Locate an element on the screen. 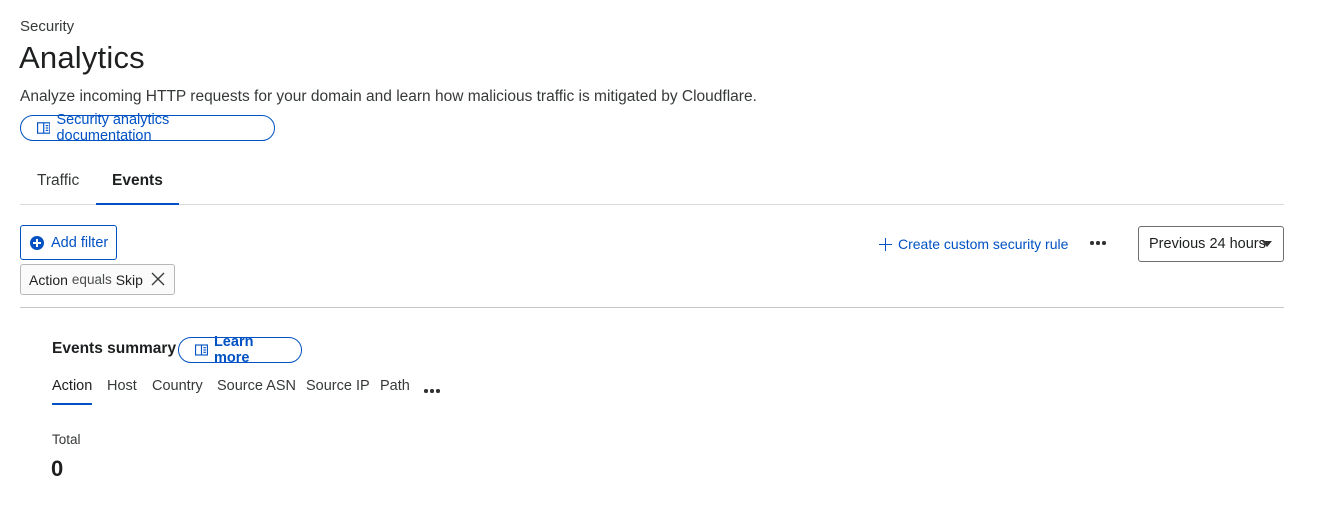  summary-tab-action: Action is located at coordinates (72, 391).